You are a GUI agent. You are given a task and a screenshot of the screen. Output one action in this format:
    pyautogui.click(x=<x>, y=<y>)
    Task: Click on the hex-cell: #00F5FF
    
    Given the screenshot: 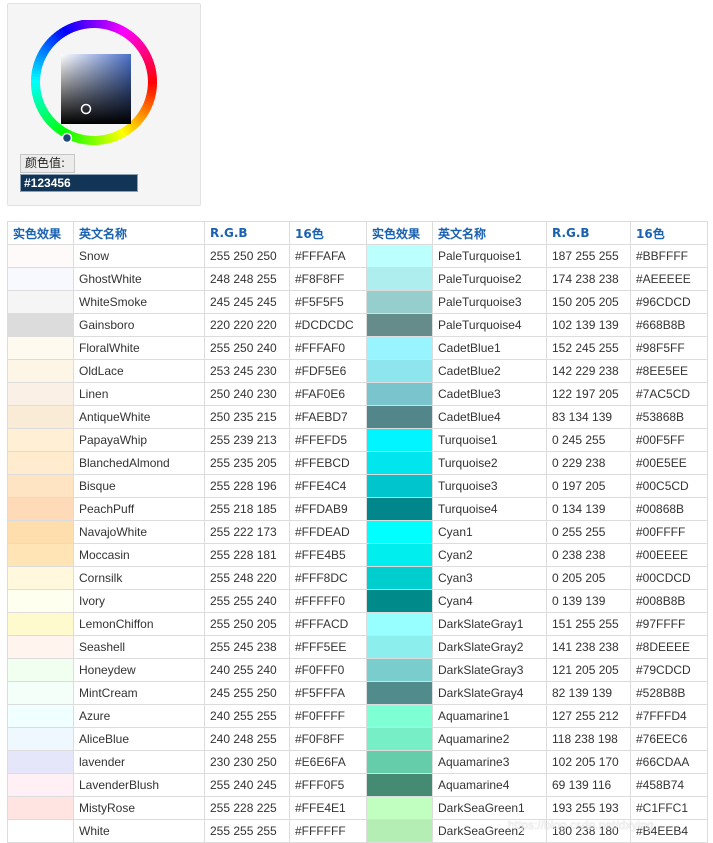 What is the action you would take?
    pyautogui.click(x=669, y=440)
    